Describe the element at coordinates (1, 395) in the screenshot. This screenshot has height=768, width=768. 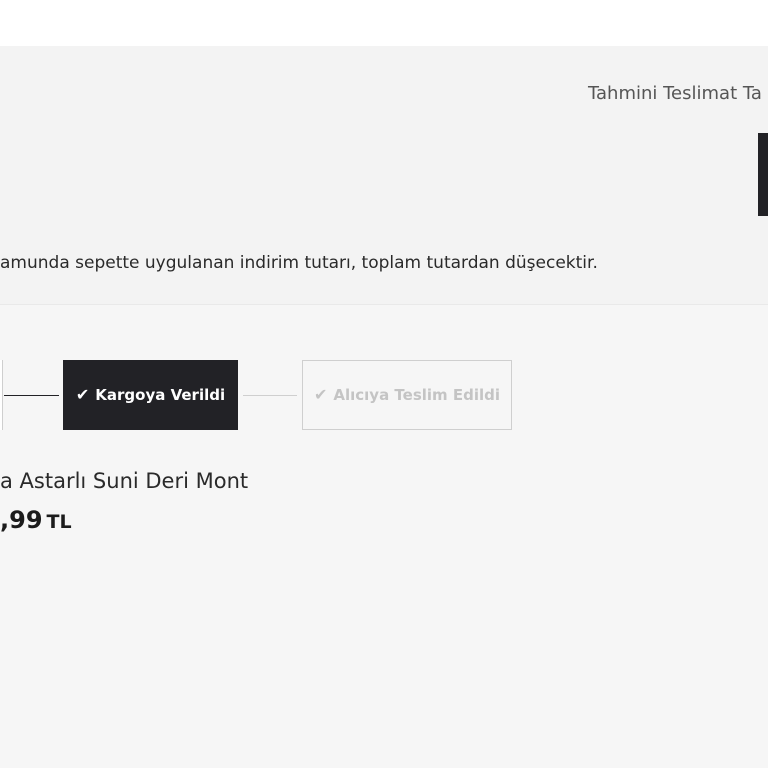
I see `previous-step-edge` at that location.